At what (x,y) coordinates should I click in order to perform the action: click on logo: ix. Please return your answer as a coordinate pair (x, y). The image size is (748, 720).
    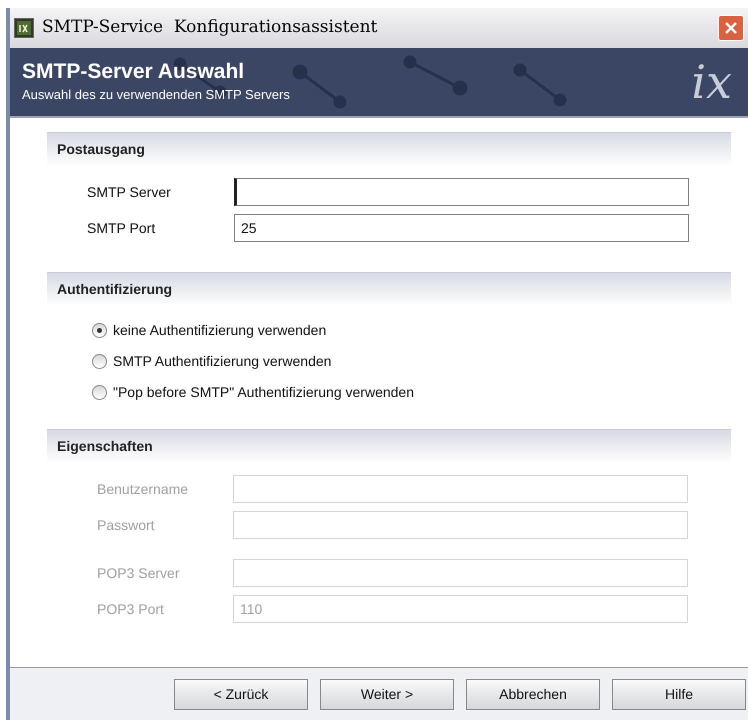
    Looking at the image, I should click on (711, 82).